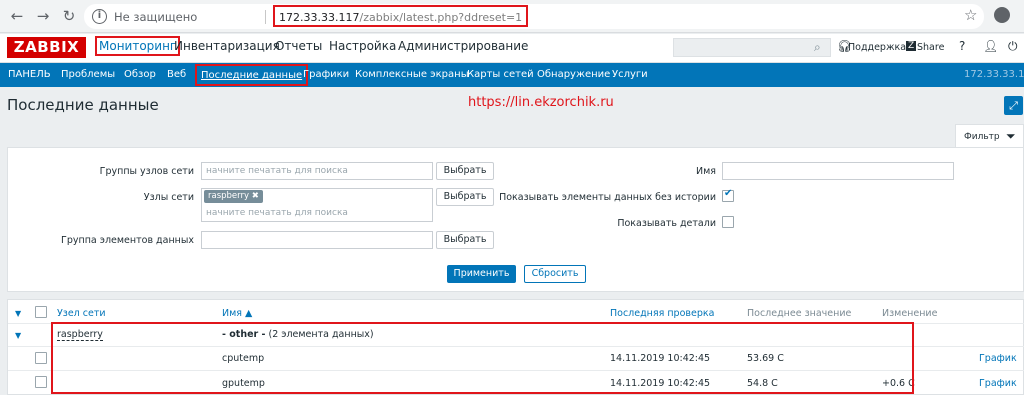  Describe the element at coordinates (465, 240) in the screenshot. I see `application-select-button: Выбрать` at that location.